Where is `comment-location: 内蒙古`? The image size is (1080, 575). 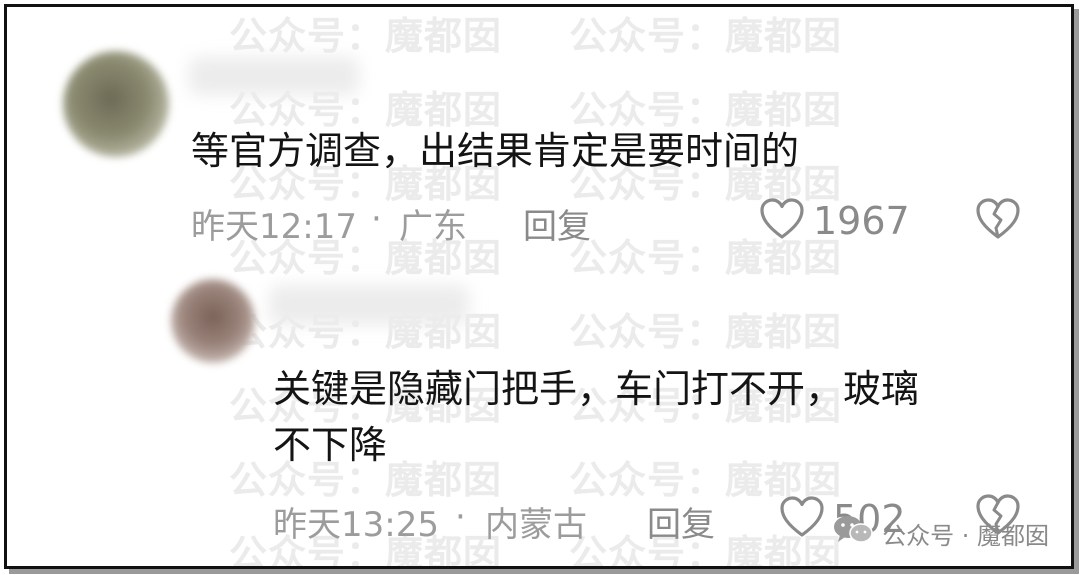
comment-location: 内蒙古 is located at coordinates (536, 525).